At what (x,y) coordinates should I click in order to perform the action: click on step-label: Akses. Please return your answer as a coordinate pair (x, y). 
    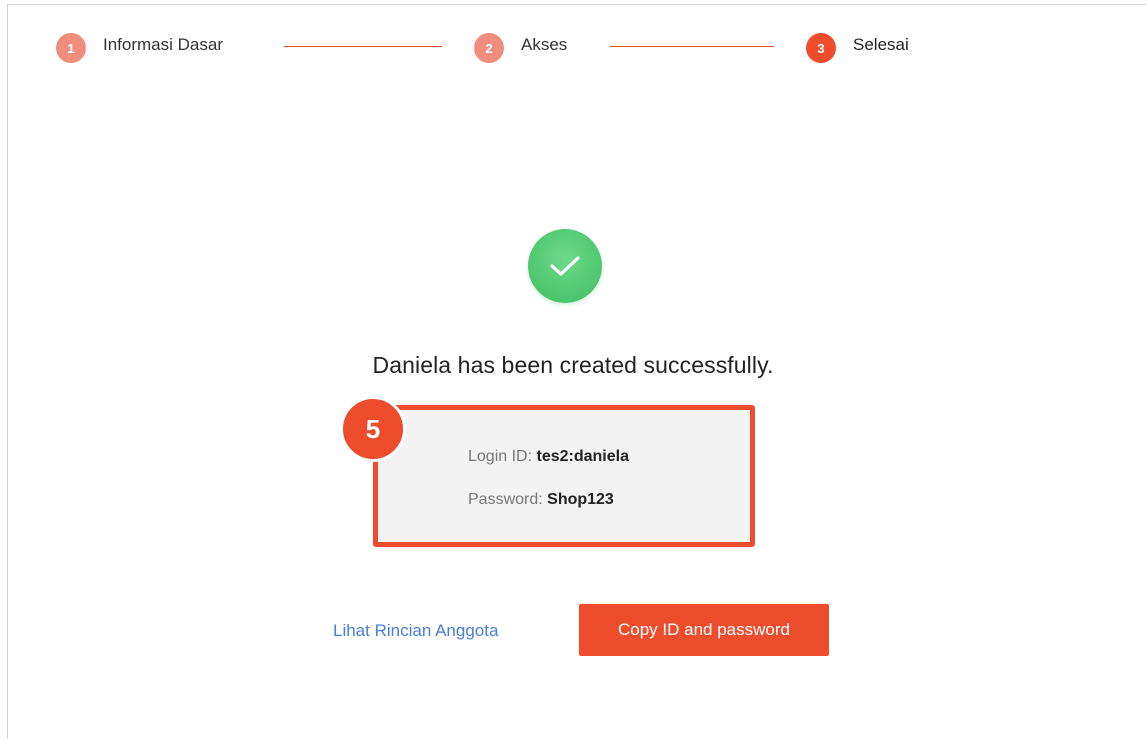
    Looking at the image, I should click on (544, 44).